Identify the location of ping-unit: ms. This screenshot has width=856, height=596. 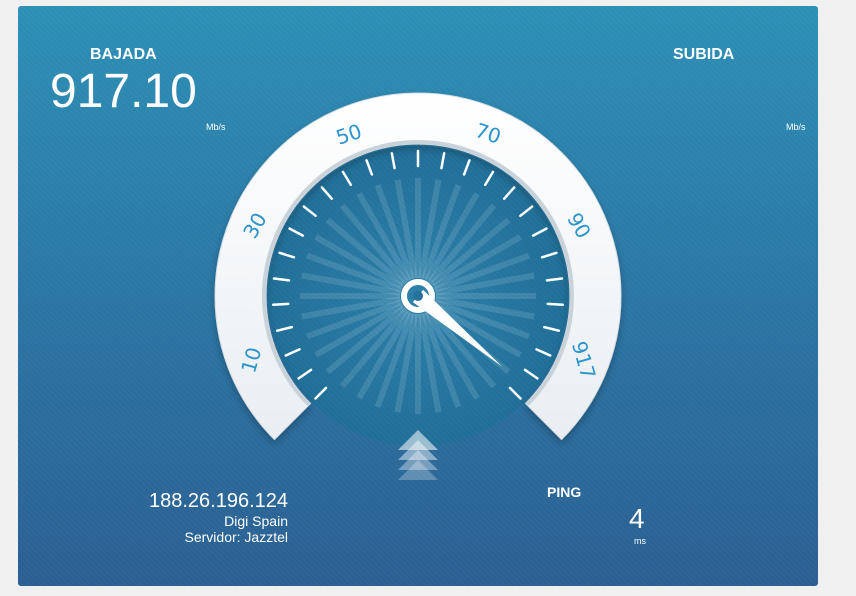
(640, 541).